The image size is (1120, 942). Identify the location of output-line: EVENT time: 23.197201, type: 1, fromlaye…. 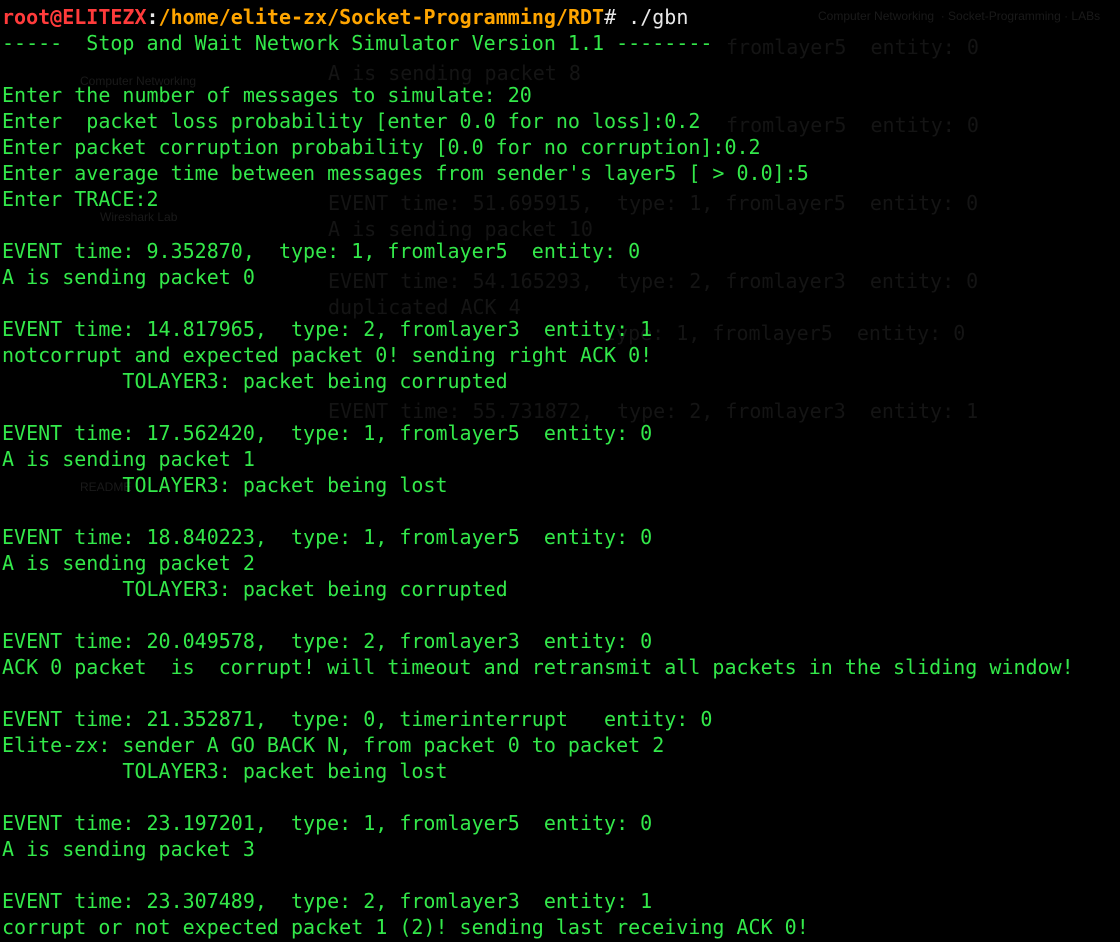
(327, 823).